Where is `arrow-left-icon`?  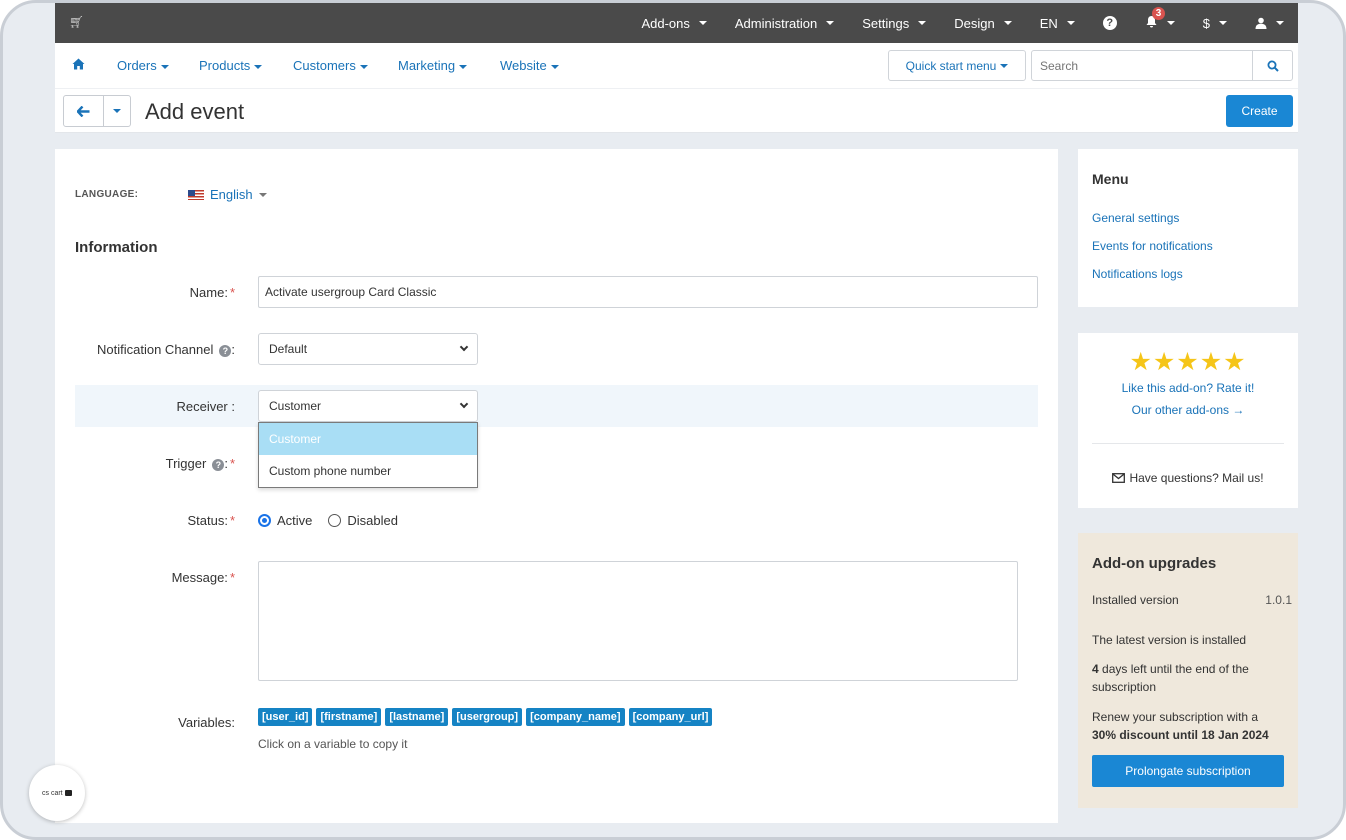
arrow-left-icon is located at coordinates (83, 111).